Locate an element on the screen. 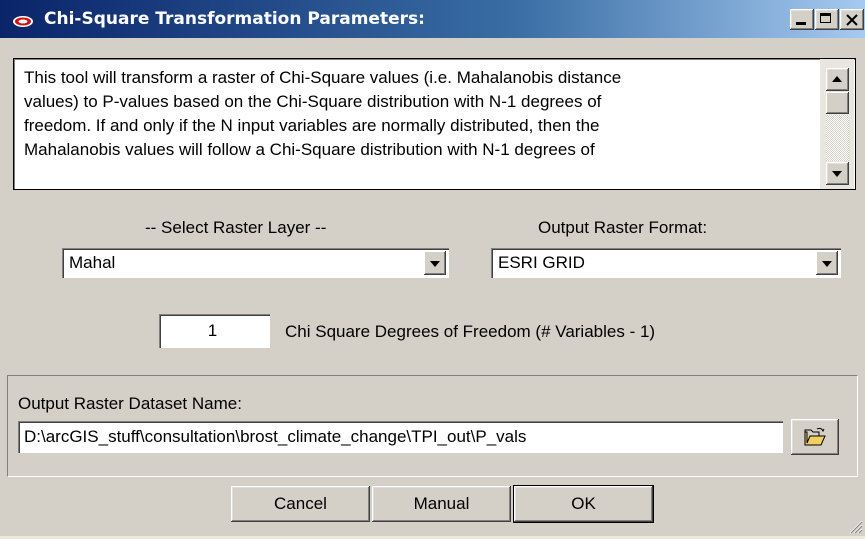 The height and width of the screenshot is (539, 865). title-bar: Chi-Square Transformation Parameters: is located at coordinates (432, 19).